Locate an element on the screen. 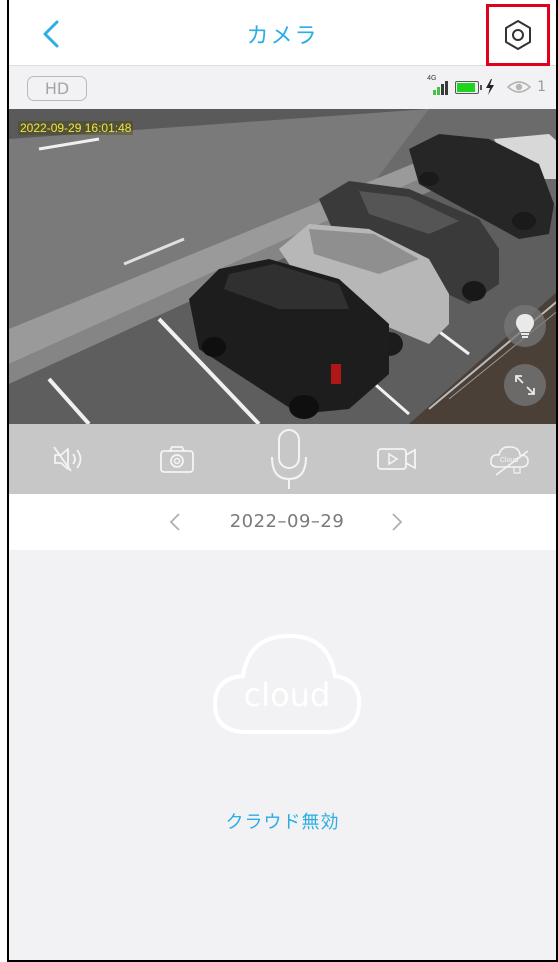  video-timestamp: 2022-09-29 16:01:48 is located at coordinates (76, 128).